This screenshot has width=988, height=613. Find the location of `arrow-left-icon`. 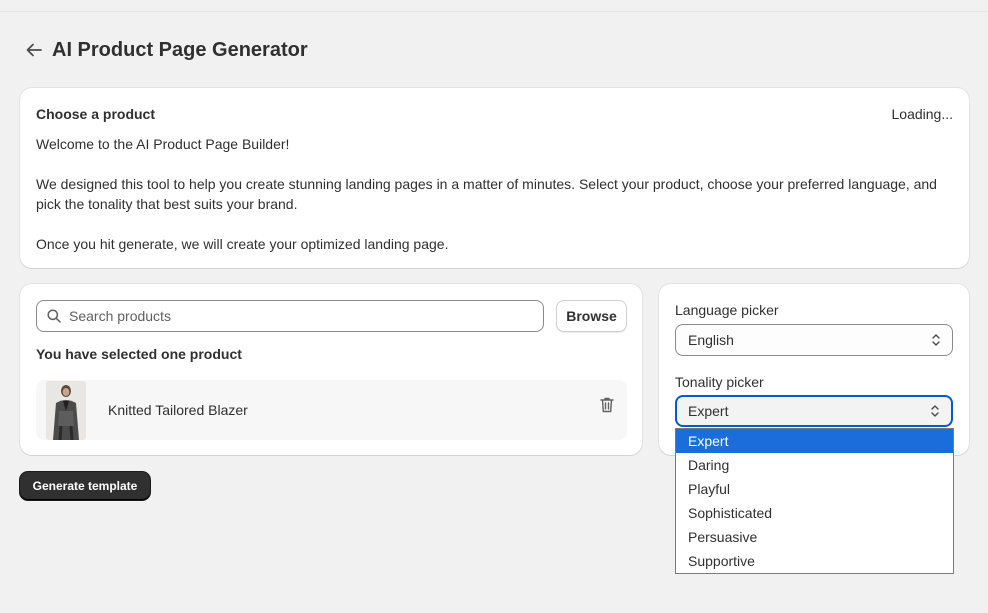

arrow-left-icon is located at coordinates (34, 50).